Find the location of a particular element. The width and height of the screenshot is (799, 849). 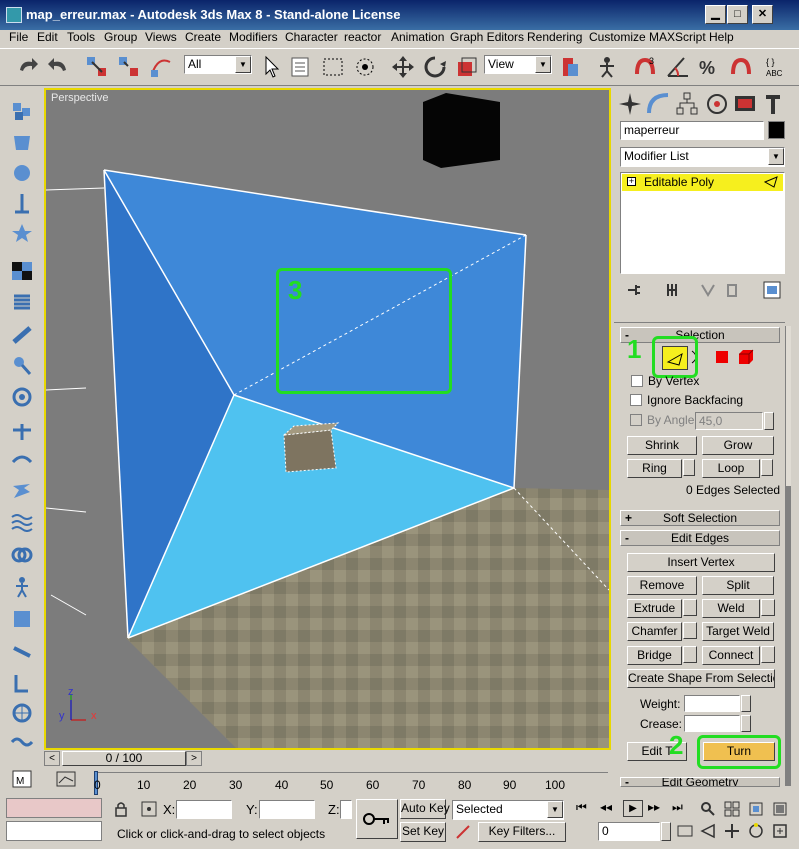

current-frame-field: 0 is located at coordinates (629, 831).